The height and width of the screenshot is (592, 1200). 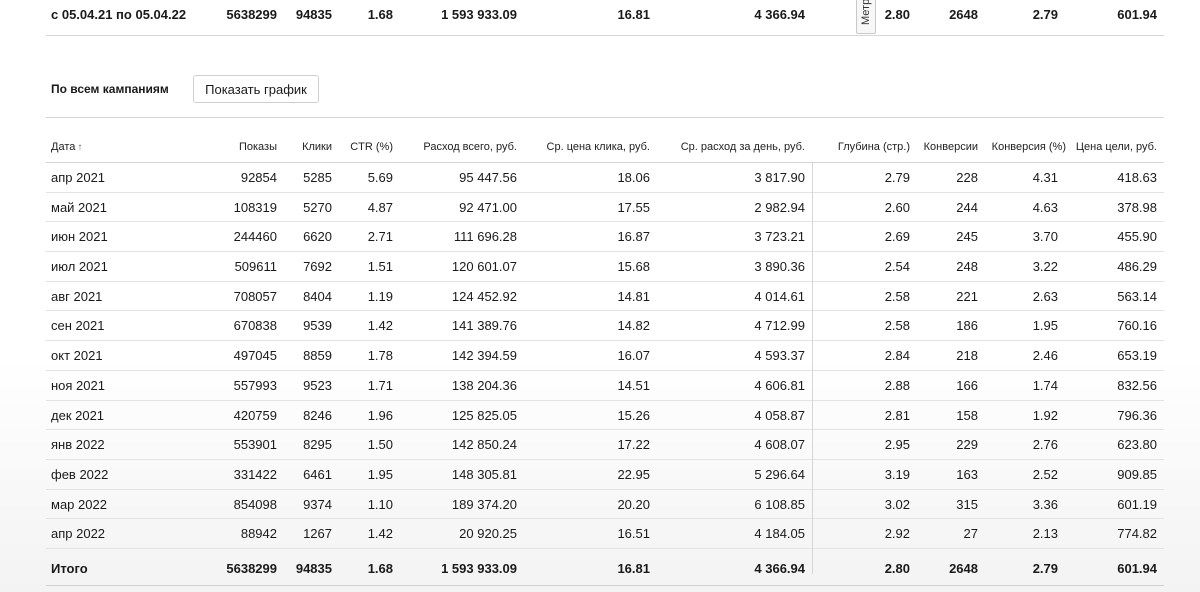 I want to click on cell-depth: 2.54, so click(x=897, y=267).